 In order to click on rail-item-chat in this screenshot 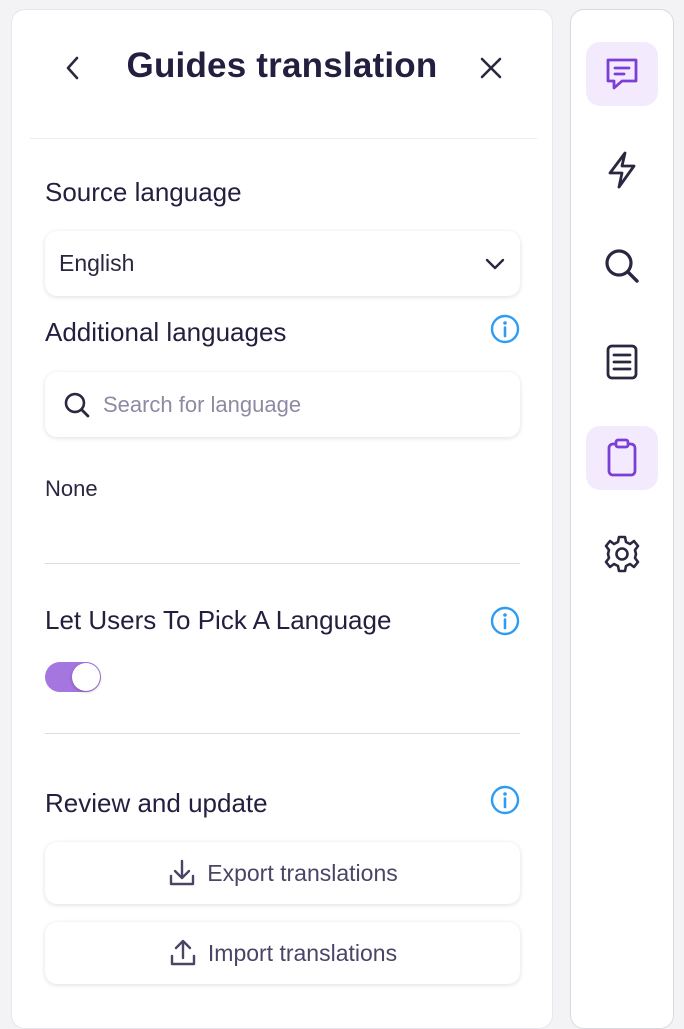, I will do `click(622, 74)`.